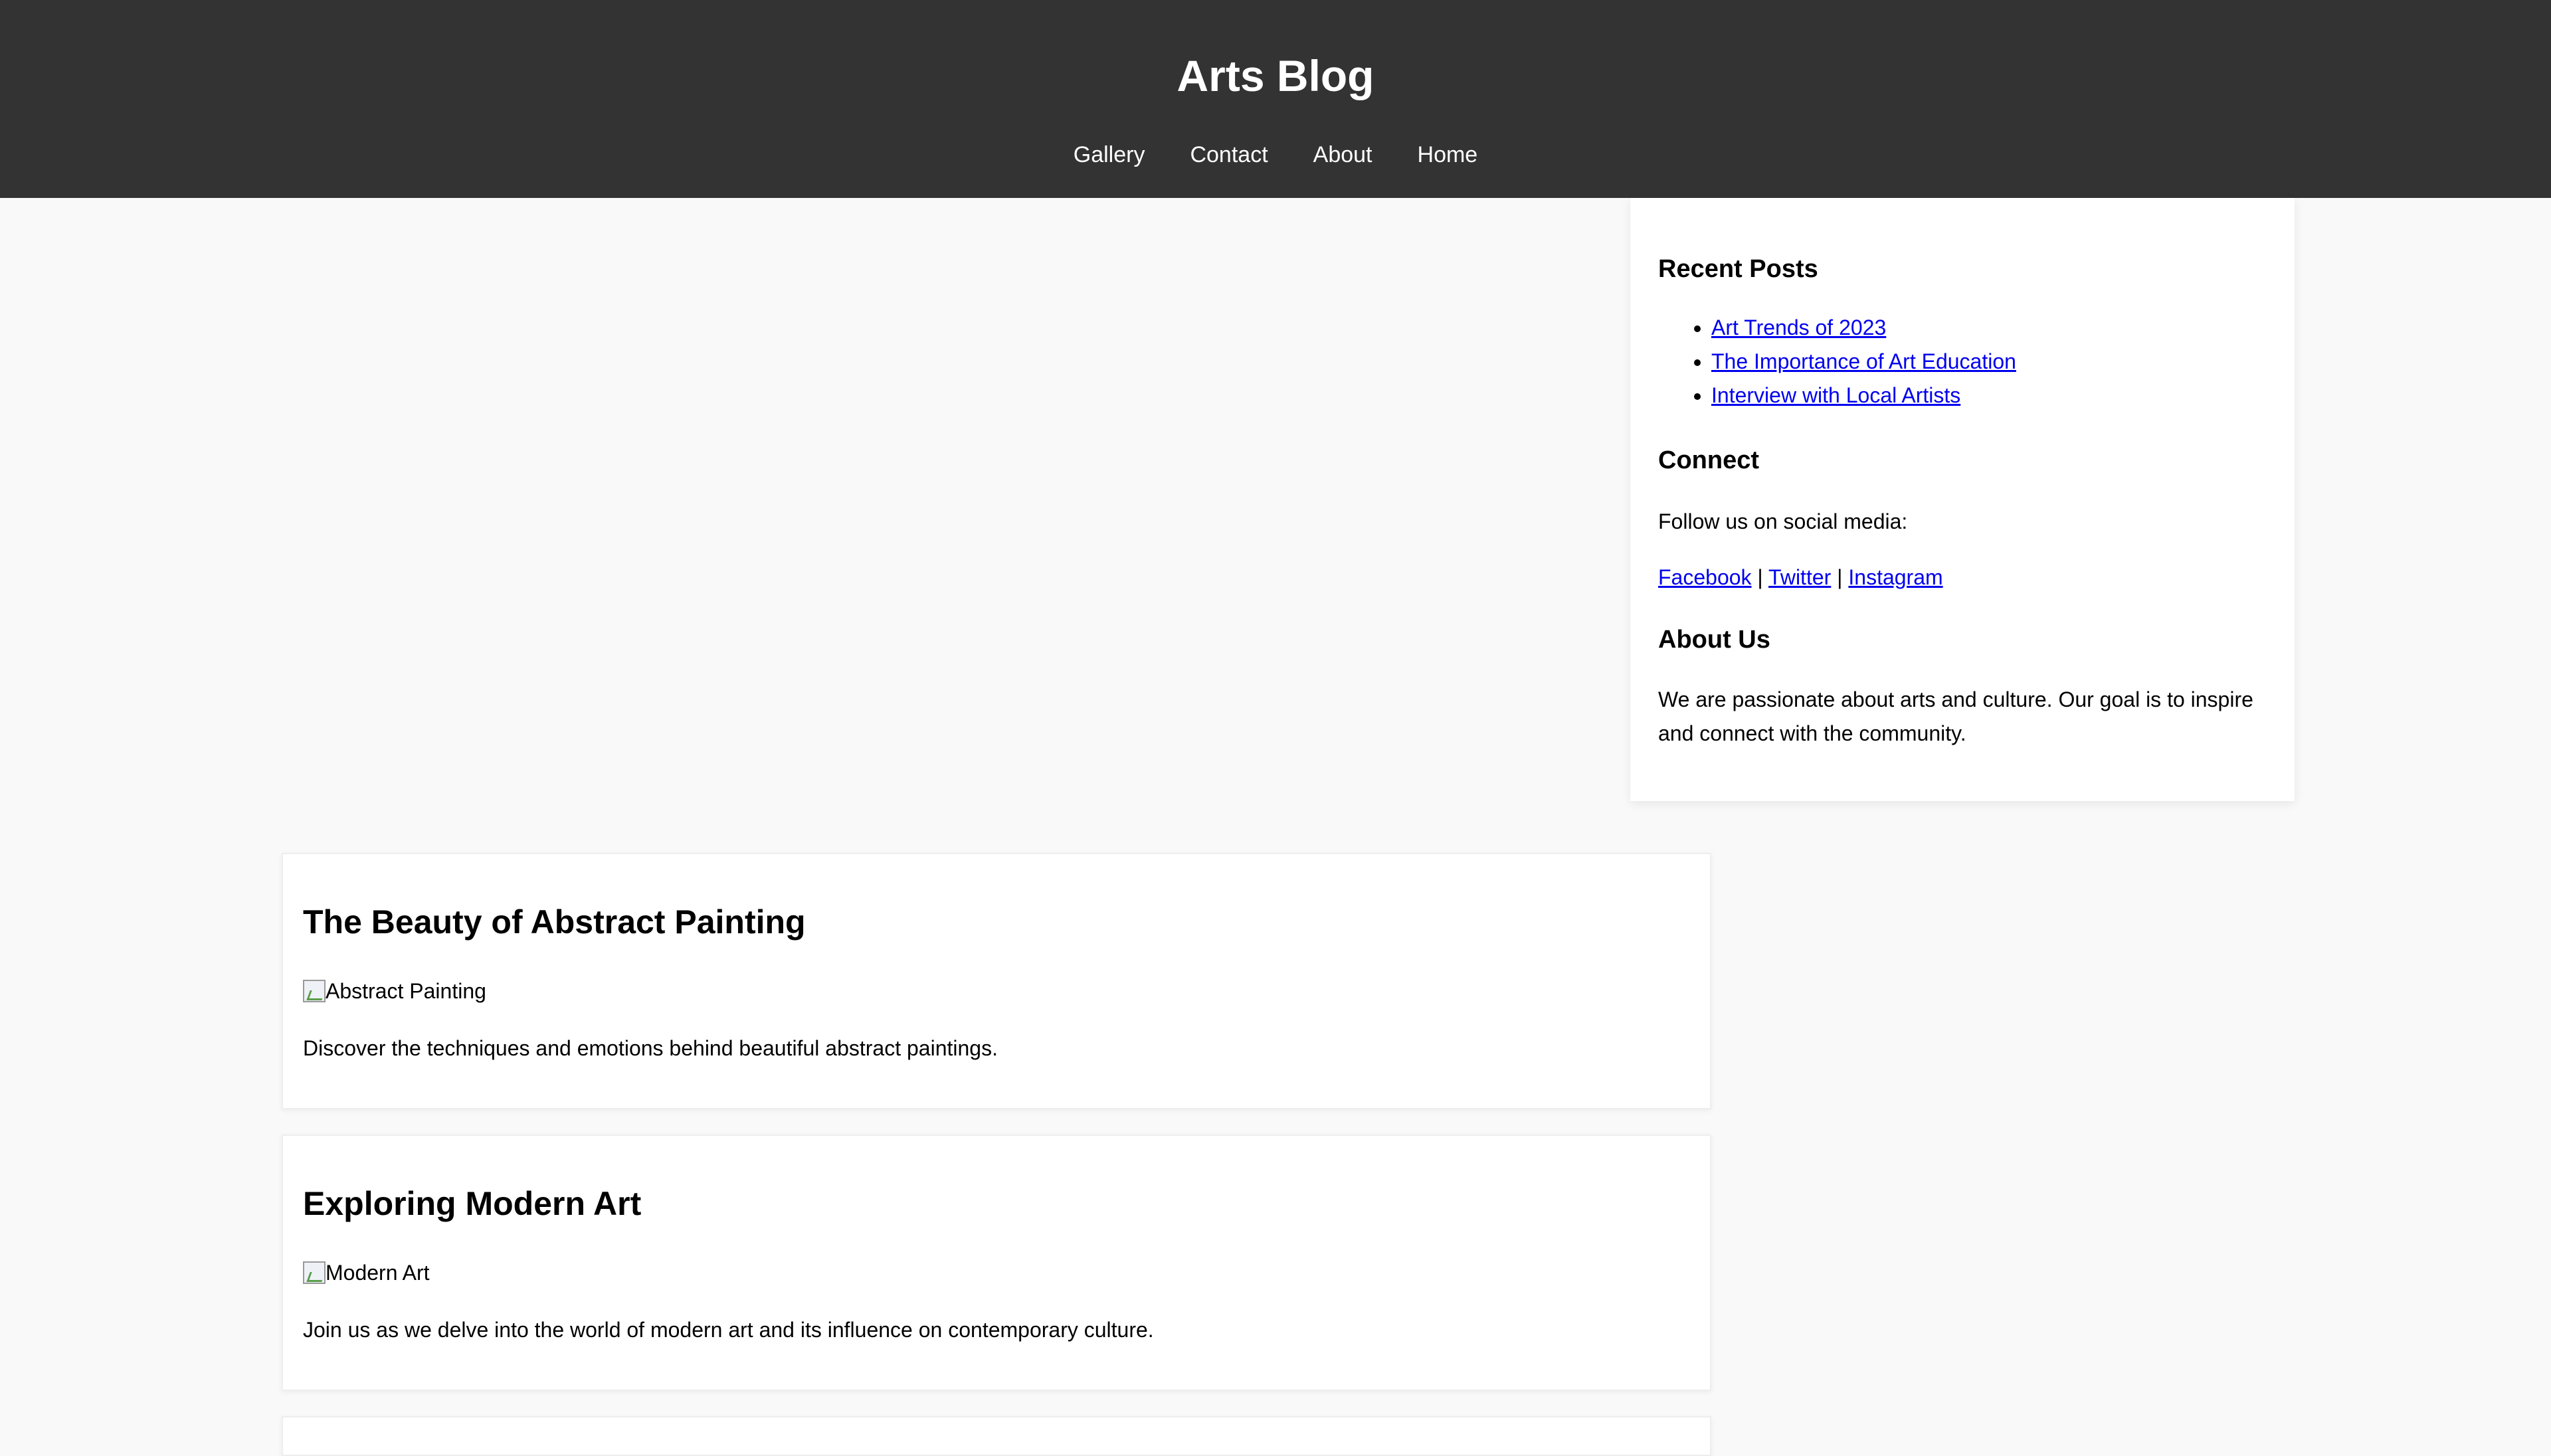 Image resolution: width=2551 pixels, height=1456 pixels. Describe the element at coordinates (1798, 327) in the screenshot. I see `recent-post-link: Art Trends of 2023` at that location.